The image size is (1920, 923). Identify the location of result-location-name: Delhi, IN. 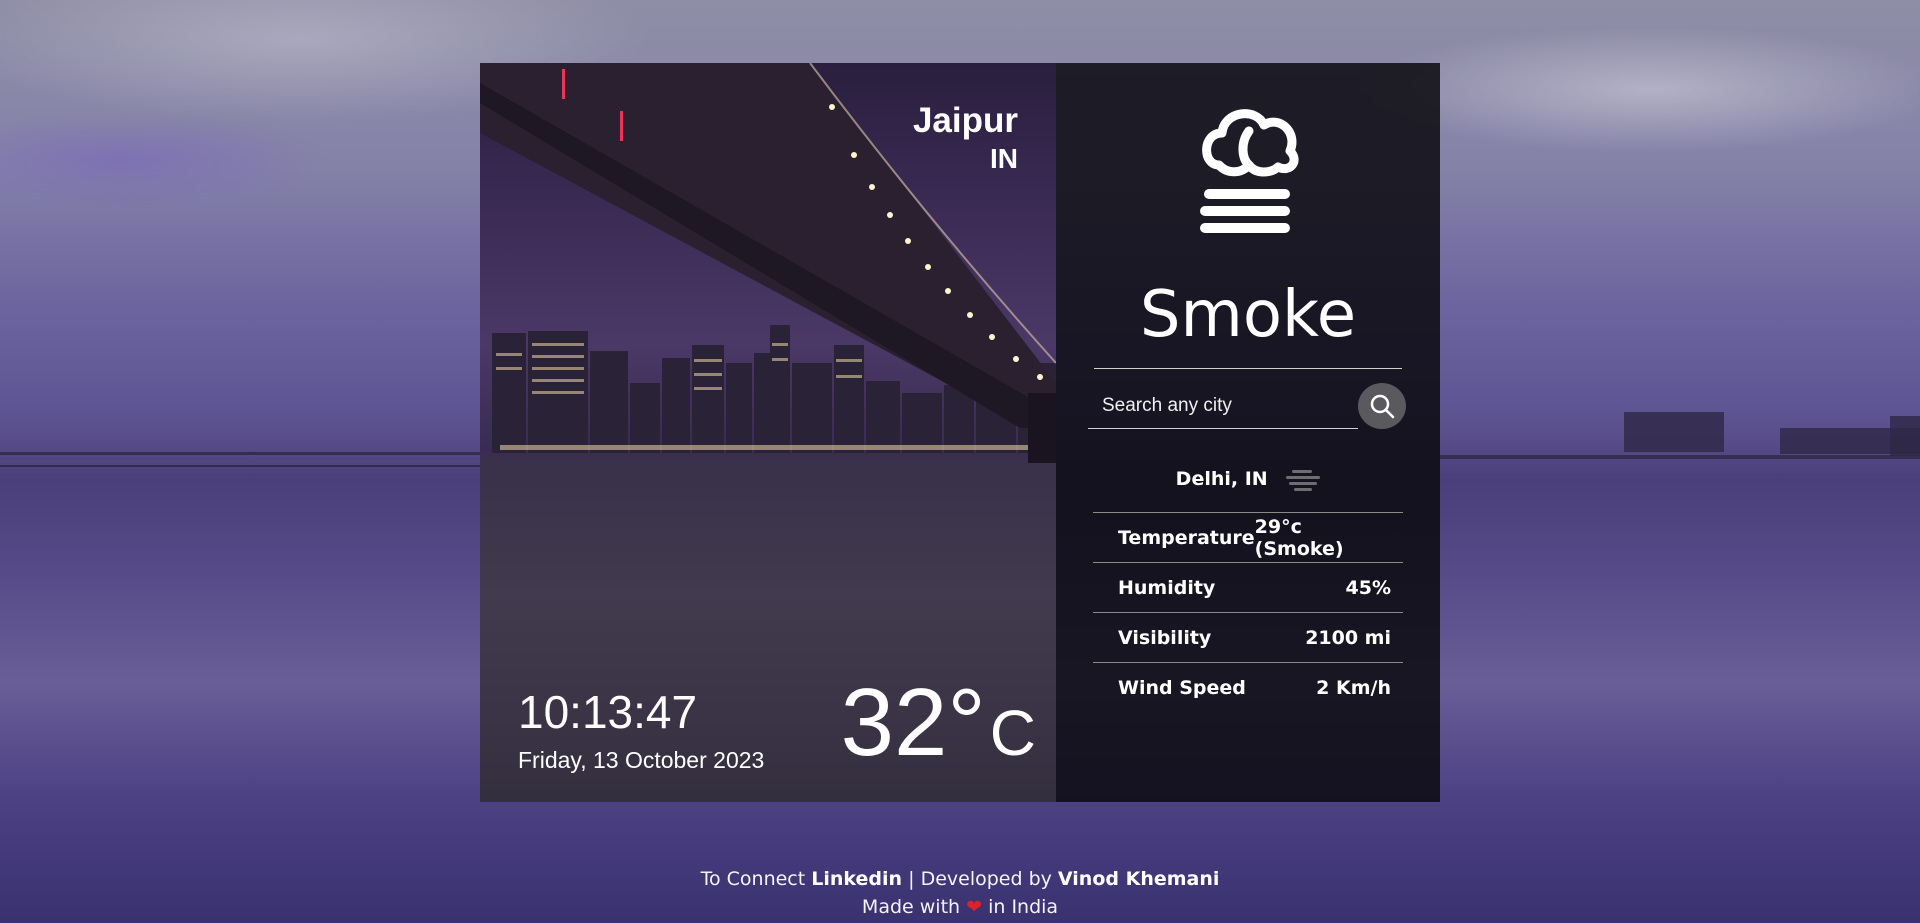
(1221, 479).